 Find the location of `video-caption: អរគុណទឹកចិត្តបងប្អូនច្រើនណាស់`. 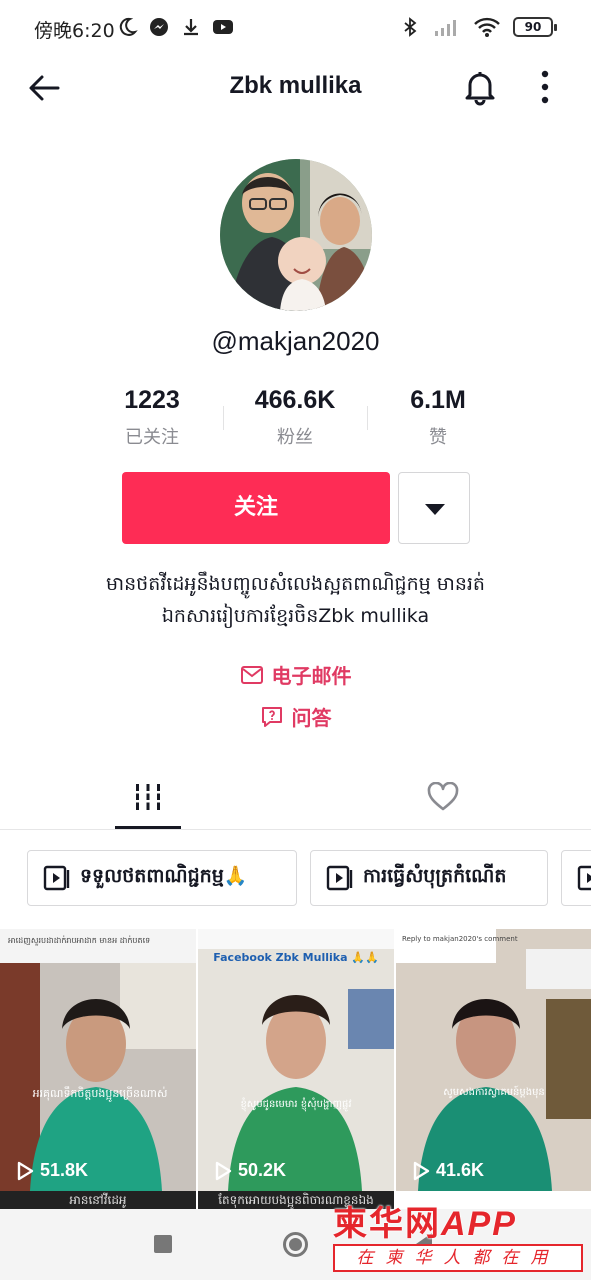

video-caption: អរគុណទឹកចិត្តបងប្អូនច្រើនណាស់ is located at coordinates (100, 1094).